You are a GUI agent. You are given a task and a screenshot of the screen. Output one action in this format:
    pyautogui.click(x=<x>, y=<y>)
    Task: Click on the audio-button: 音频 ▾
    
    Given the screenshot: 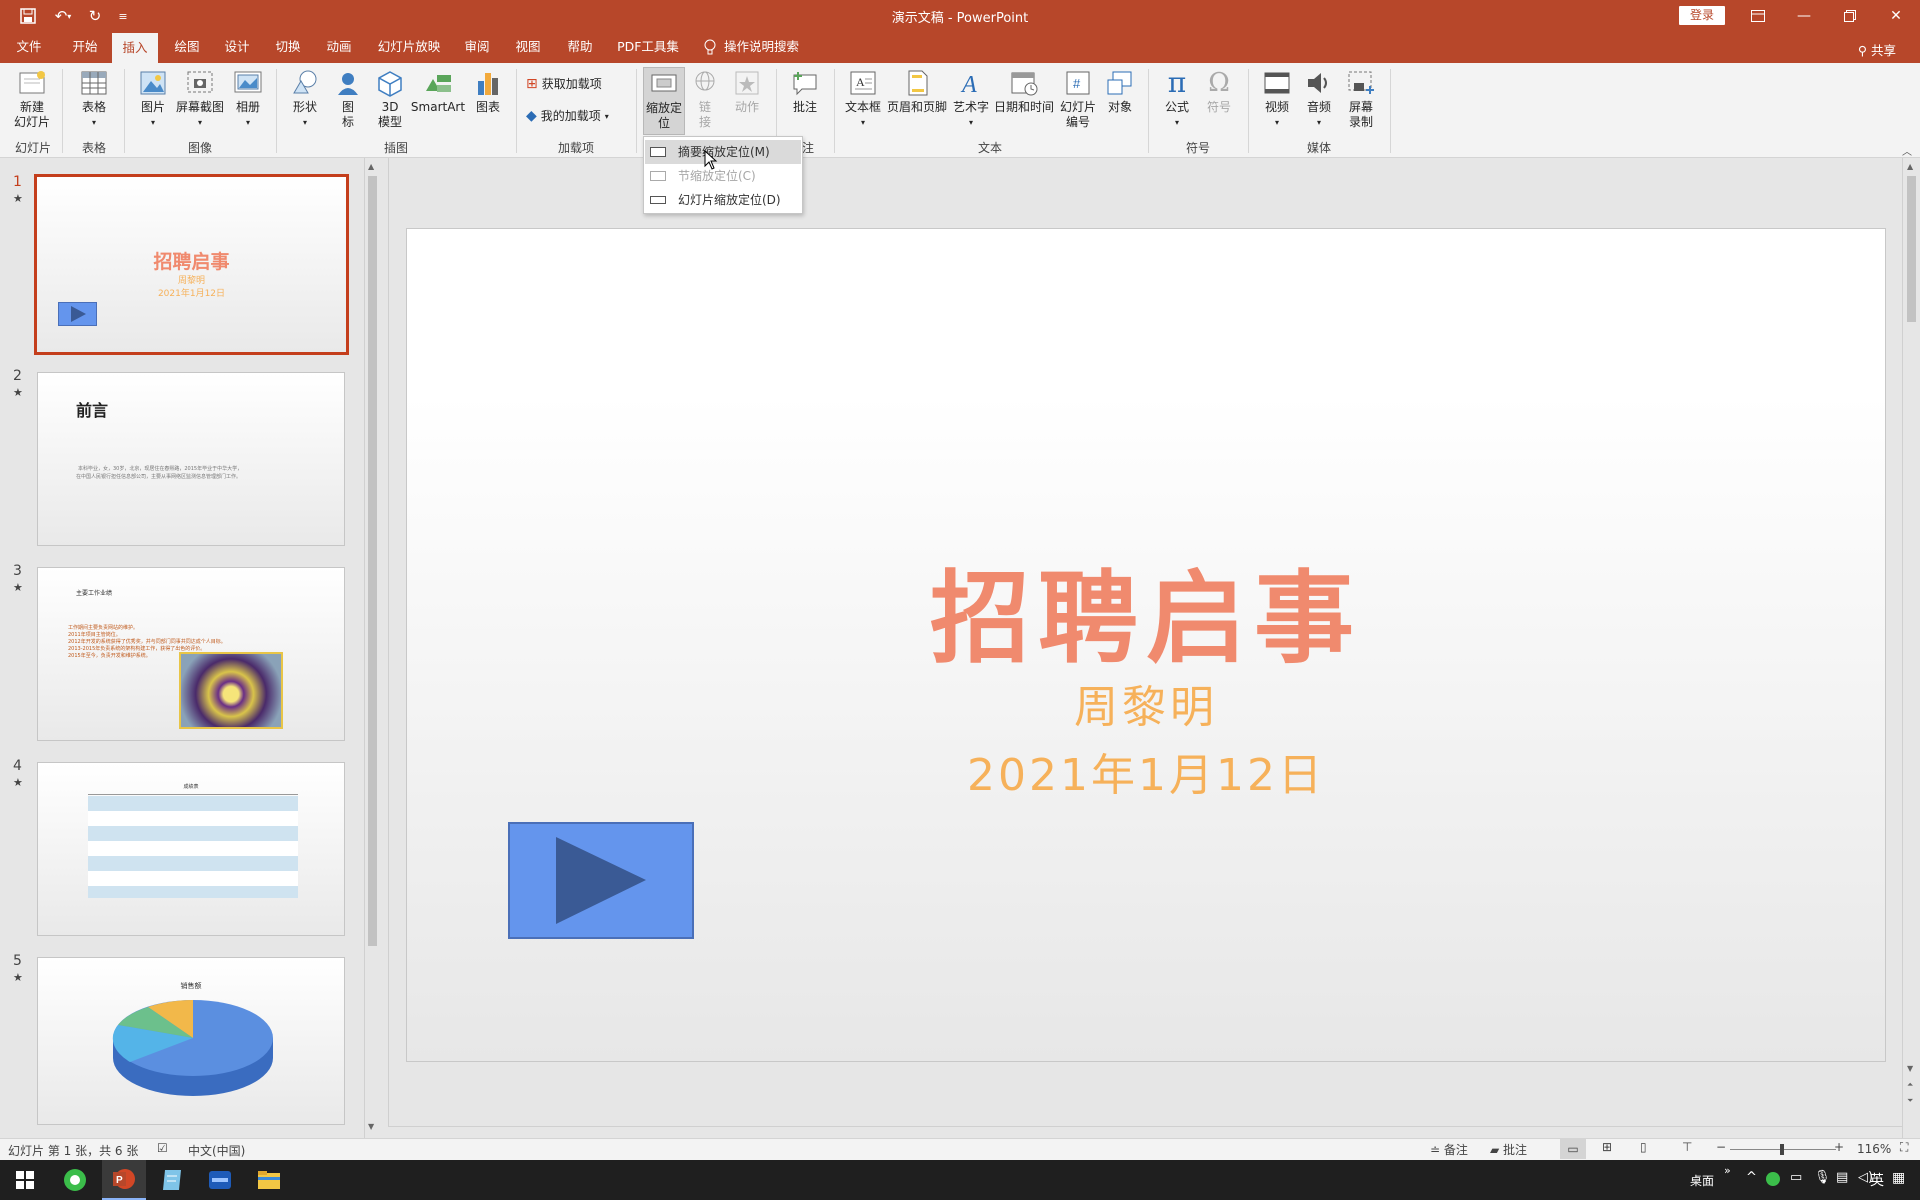 What is the action you would take?
    pyautogui.click(x=1319, y=99)
    